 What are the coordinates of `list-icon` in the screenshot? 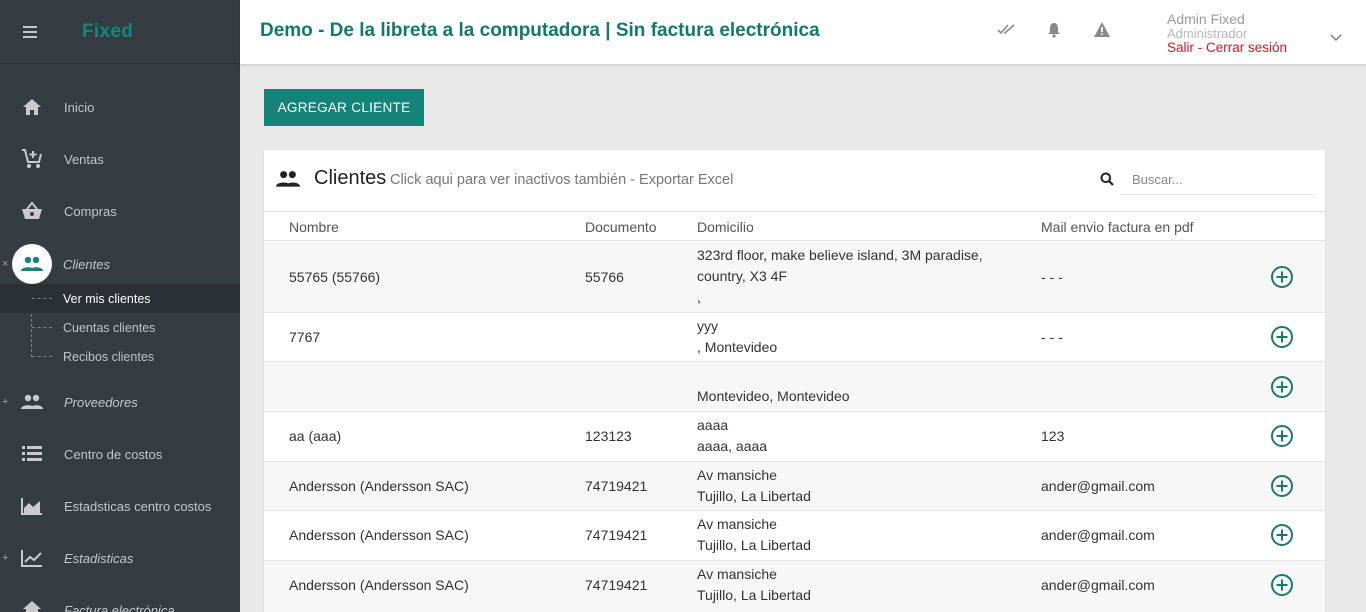 It's located at (32, 454).